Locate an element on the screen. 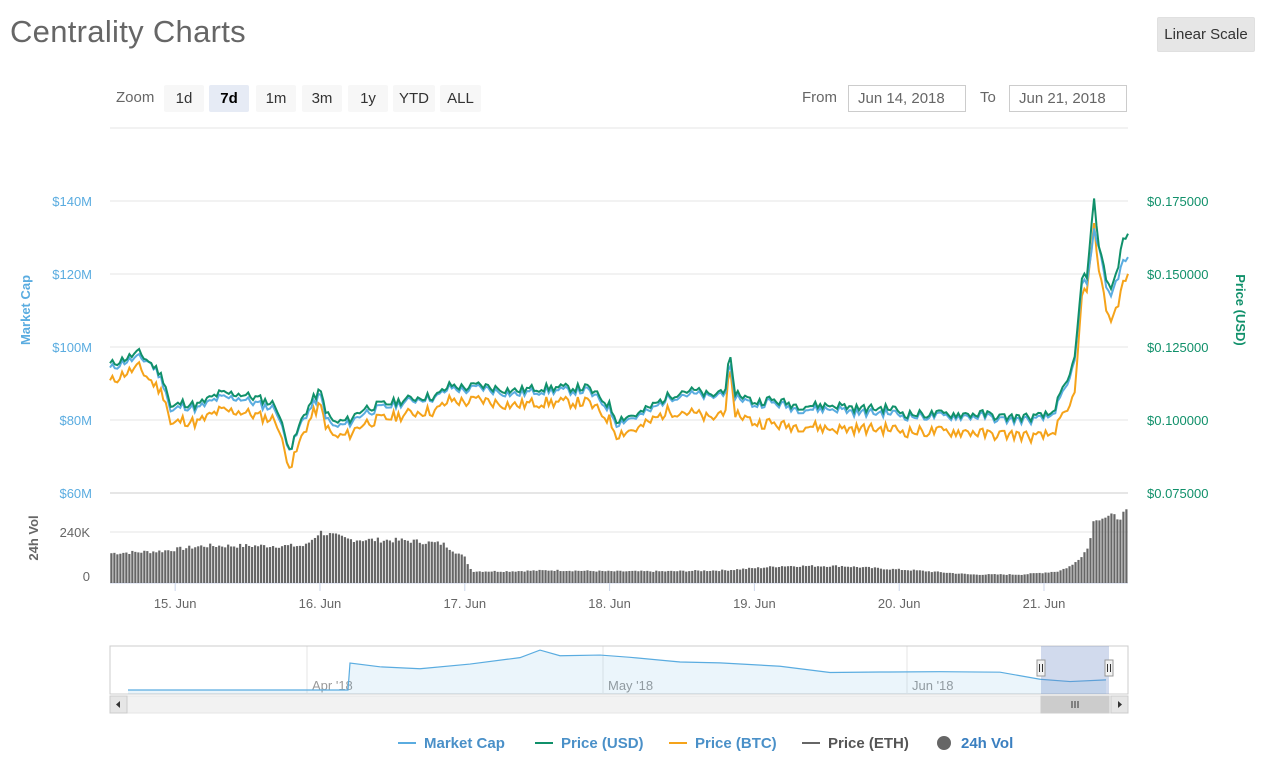 The image size is (1263, 764). right-axis-tick-label: $0.100000 is located at coordinates (1177, 420).